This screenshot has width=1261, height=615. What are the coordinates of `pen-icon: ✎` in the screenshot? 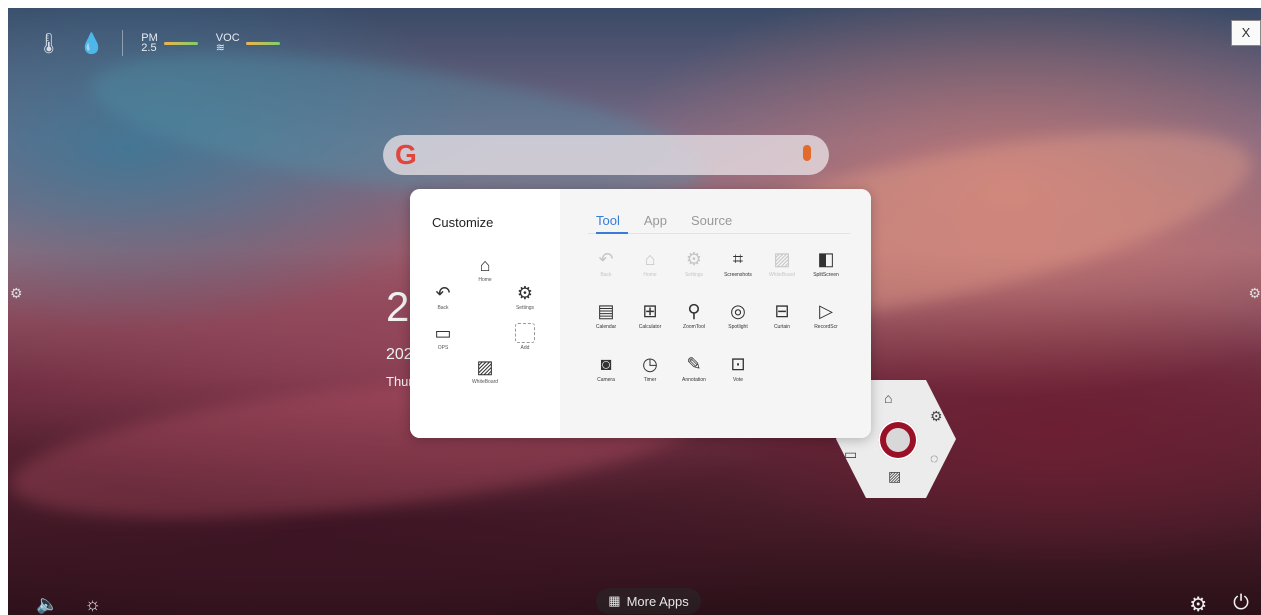 It's located at (694, 364).